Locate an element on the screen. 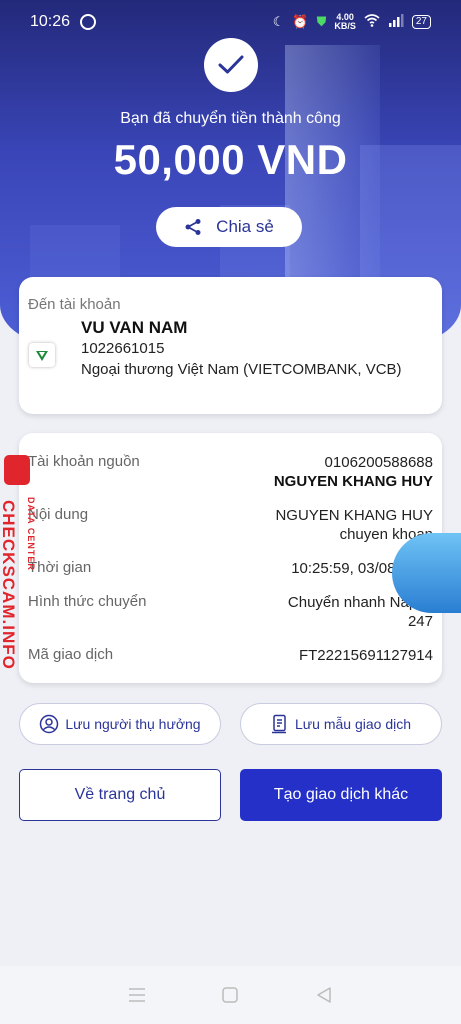 Image resolution: width=461 pixels, height=1024 pixels. recipient-name: VU VAN NAM is located at coordinates (134, 327).